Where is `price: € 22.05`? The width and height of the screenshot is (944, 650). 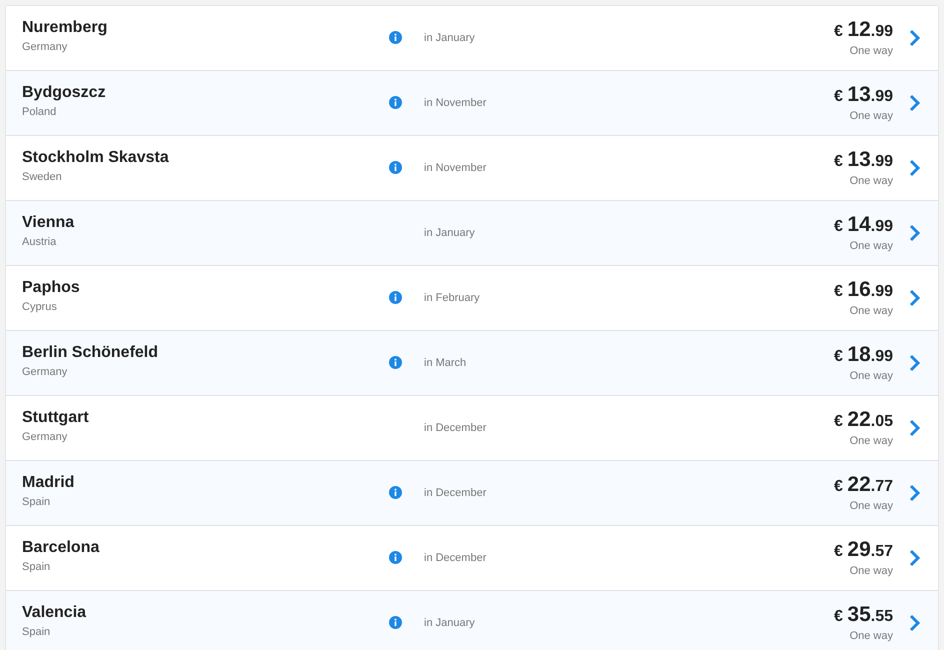
price: € 22.05 is located at coordinates (863, 420).